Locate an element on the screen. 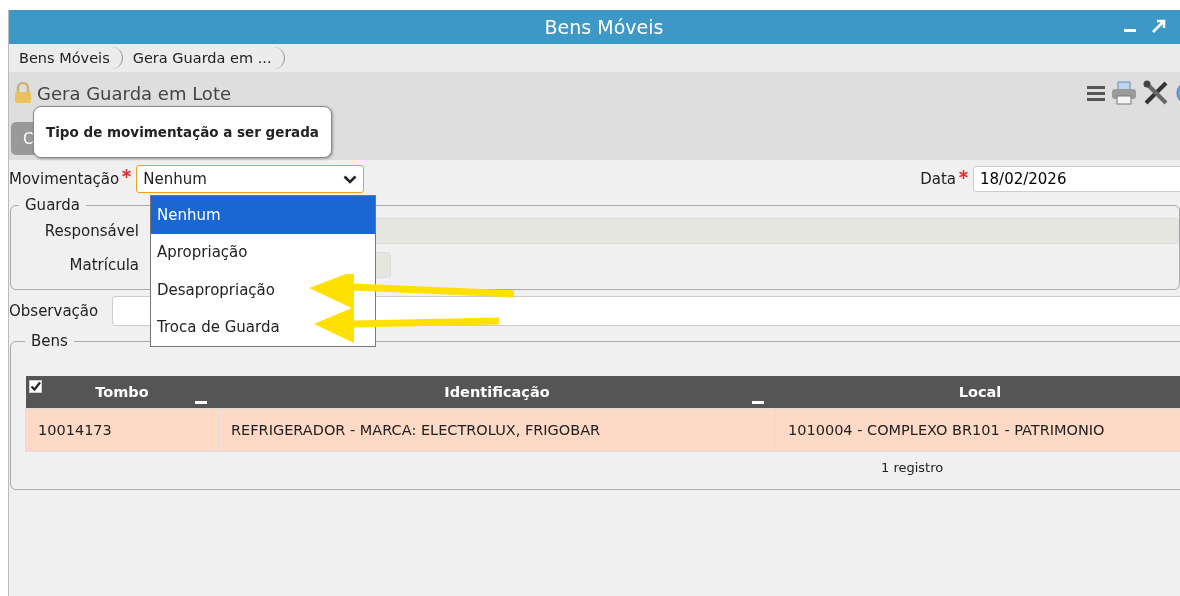  column-header: Identificação is located at coordinates (497, 392).